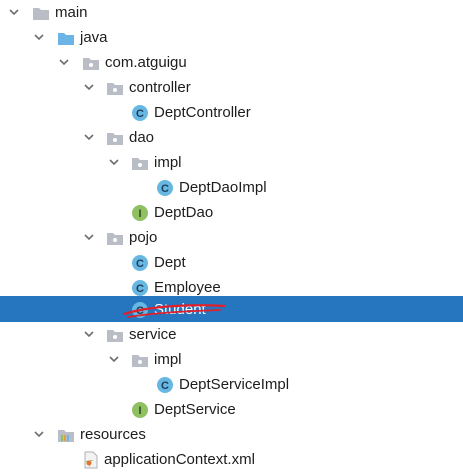 This screenshot has height=472, width=463. Describe the element at coordinates (202, 112) in the screenshot. I see `tree-node-label: DeptController` at that location.